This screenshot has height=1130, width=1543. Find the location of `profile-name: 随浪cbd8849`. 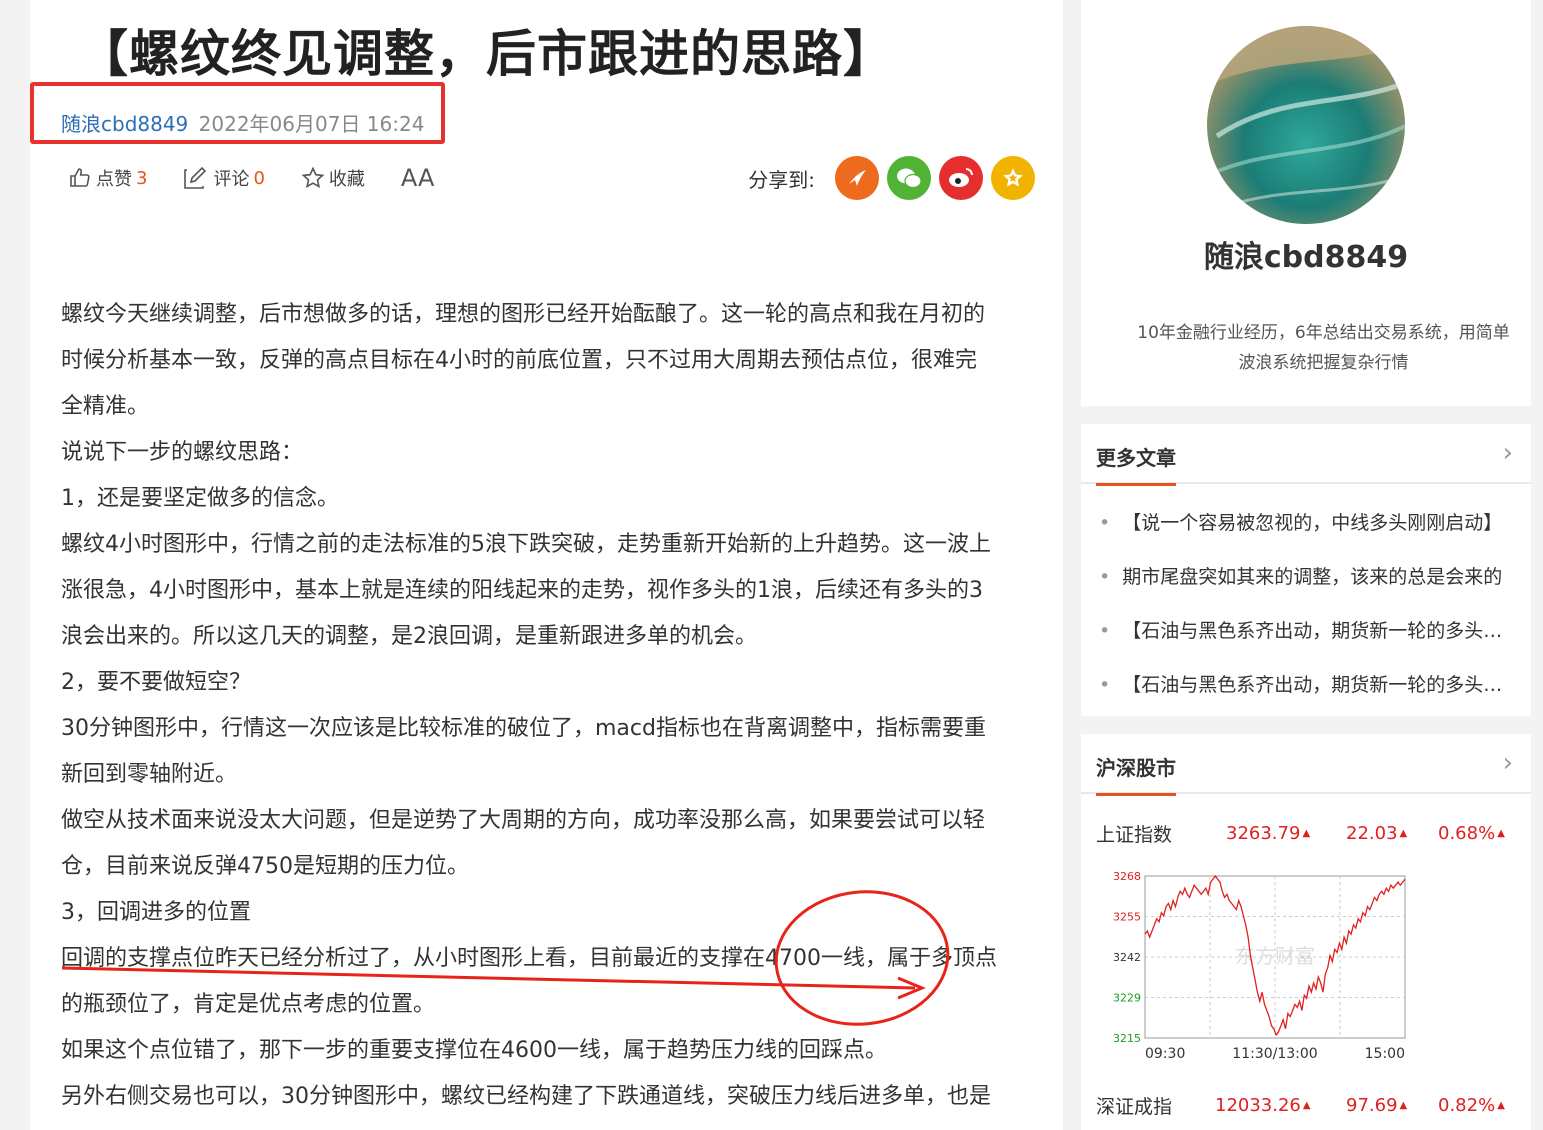

profile-name: 随浪cbd8849 is located at coordinates (1306, 254).